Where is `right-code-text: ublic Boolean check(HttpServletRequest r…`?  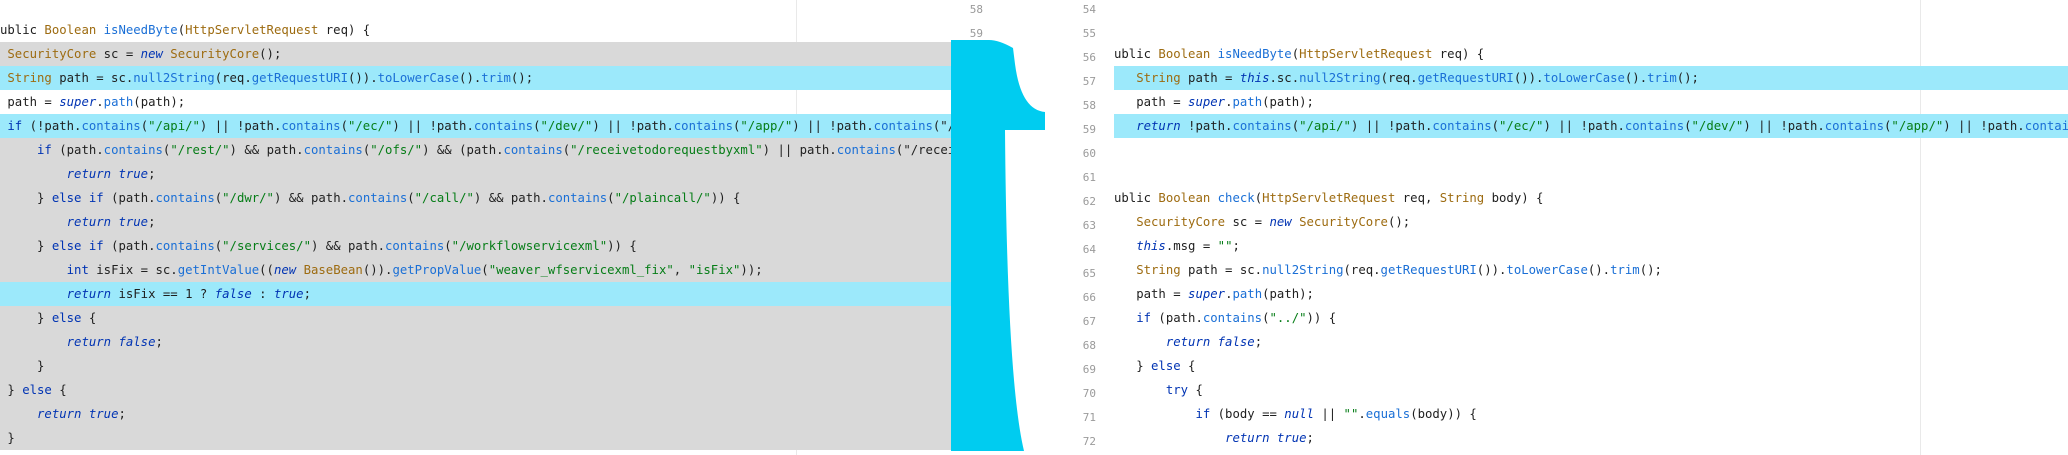 right-code-text: ublic Boolean check(HttpServletRequest r… is located at coordinates (1329, 198).